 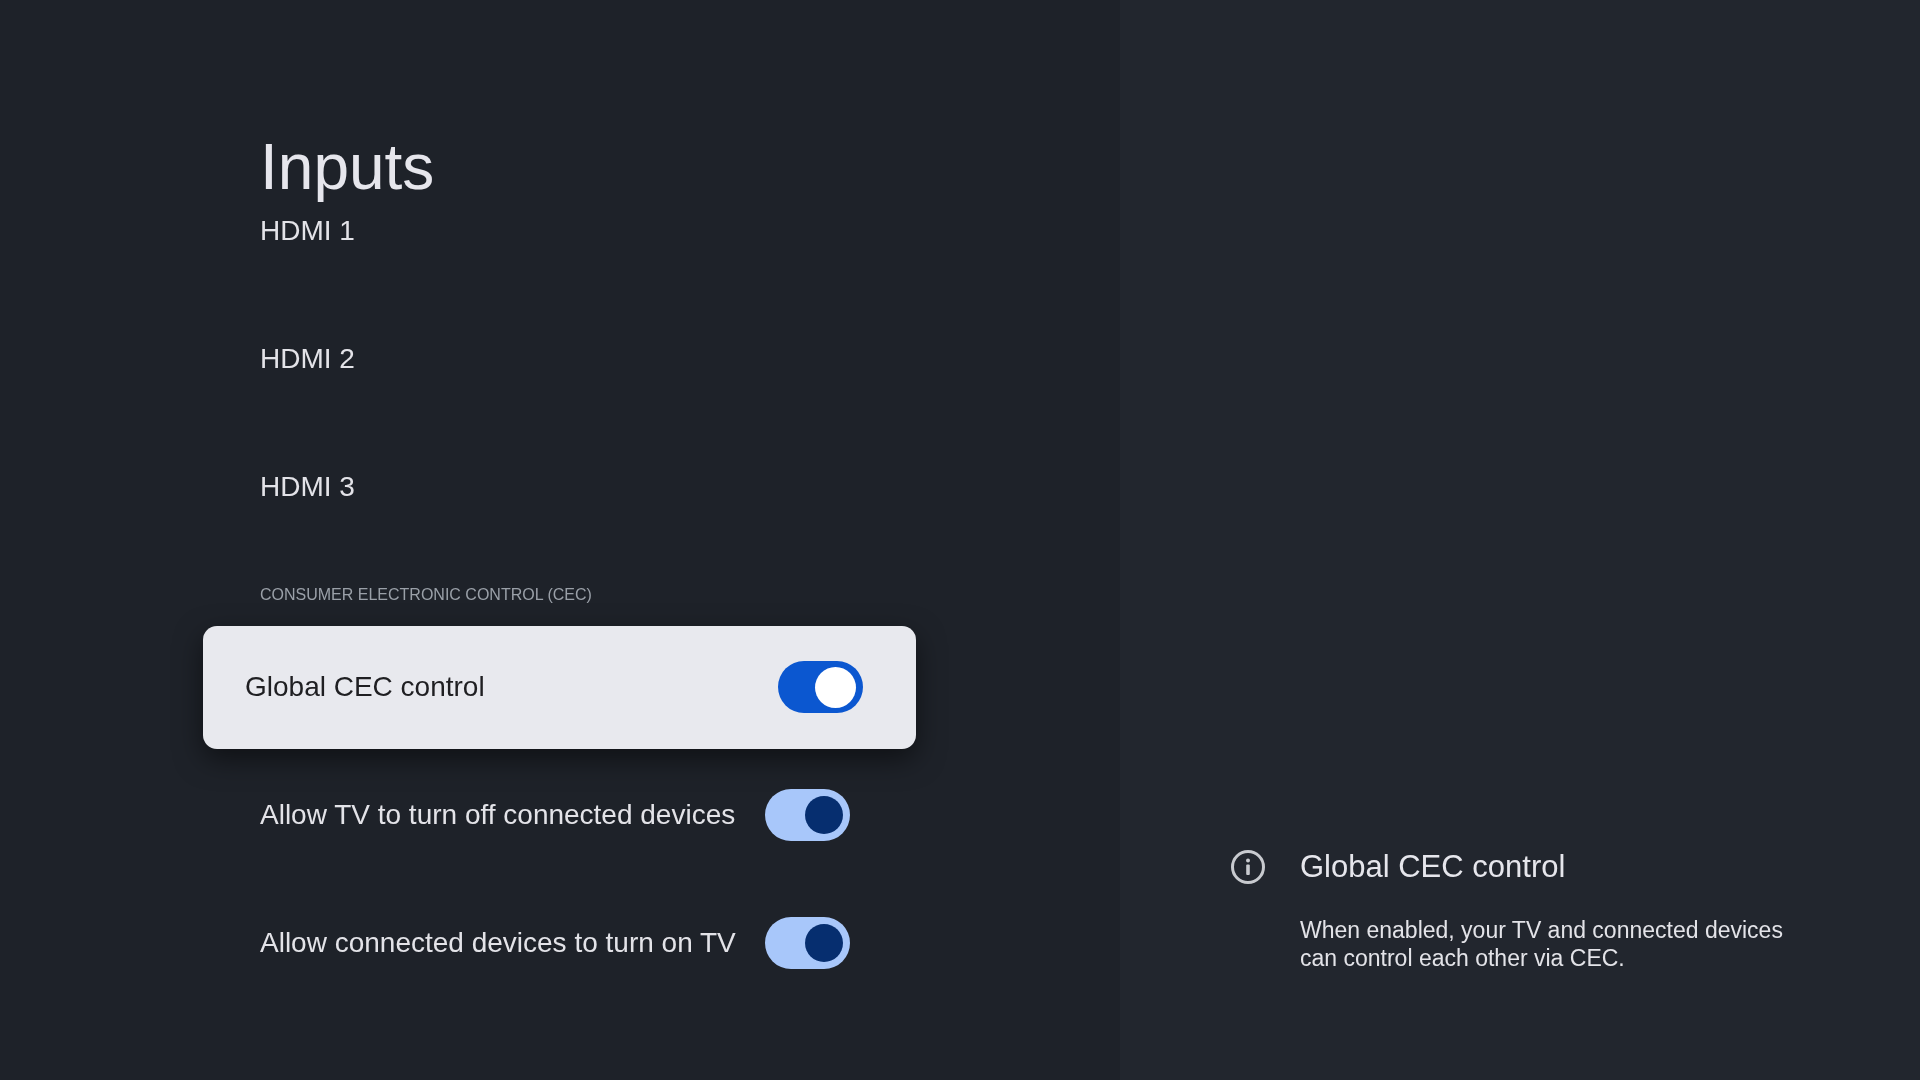 What do you see at coordinates (498, 815) in the screenshot?
I see `setting-label: Allow TV to turn off connected devices` at bounding box center [498, 815].